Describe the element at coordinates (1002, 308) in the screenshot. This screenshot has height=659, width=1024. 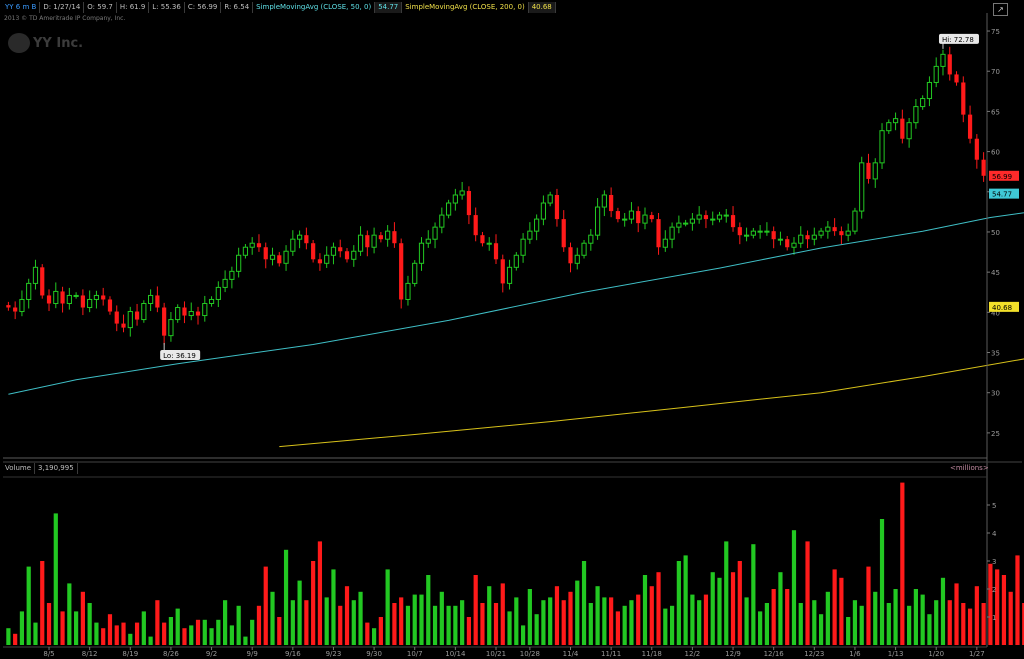
I see `price-flag-label: 40.68` at that location.